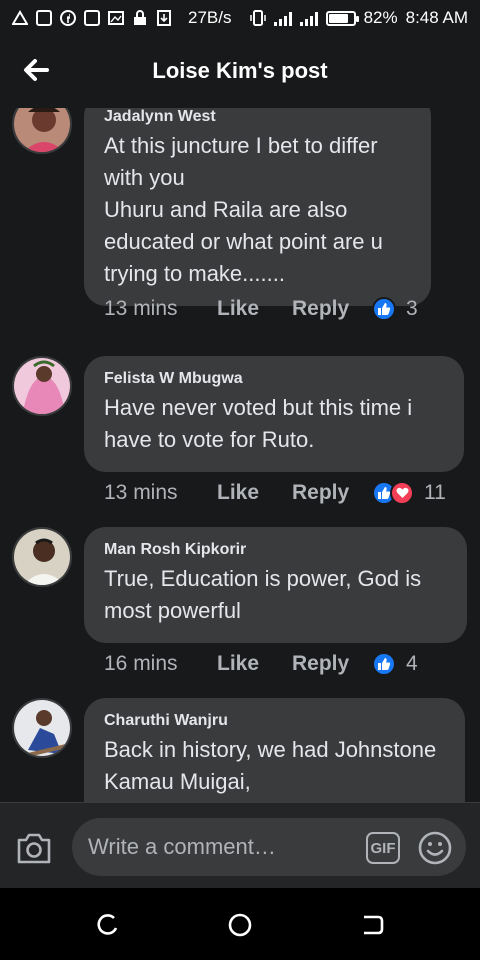  I want to click on status-bar-left: 27B/s, so click(121, 18).